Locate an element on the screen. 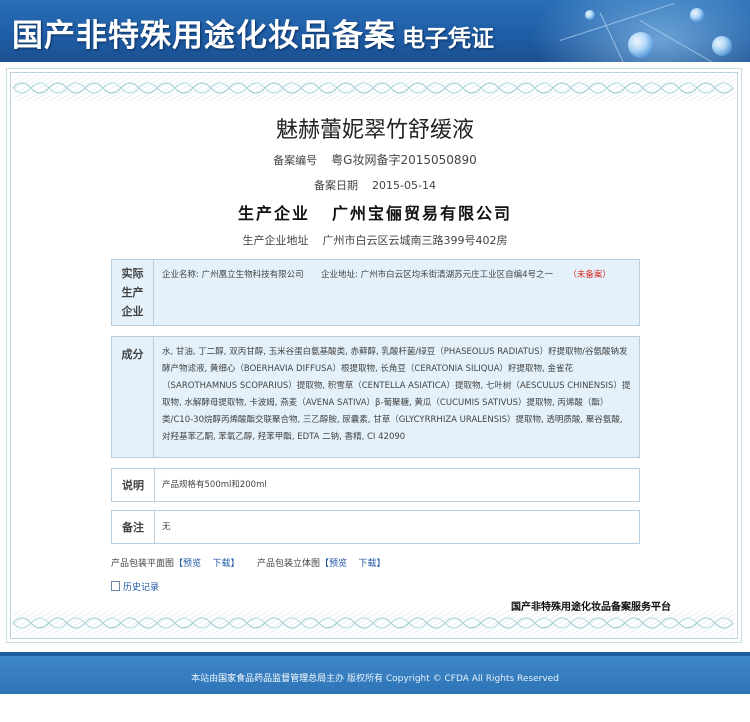 The image size is (750, 722). registration-date: 备案日期 2015-05-14 is located at coordinates (375, 185).